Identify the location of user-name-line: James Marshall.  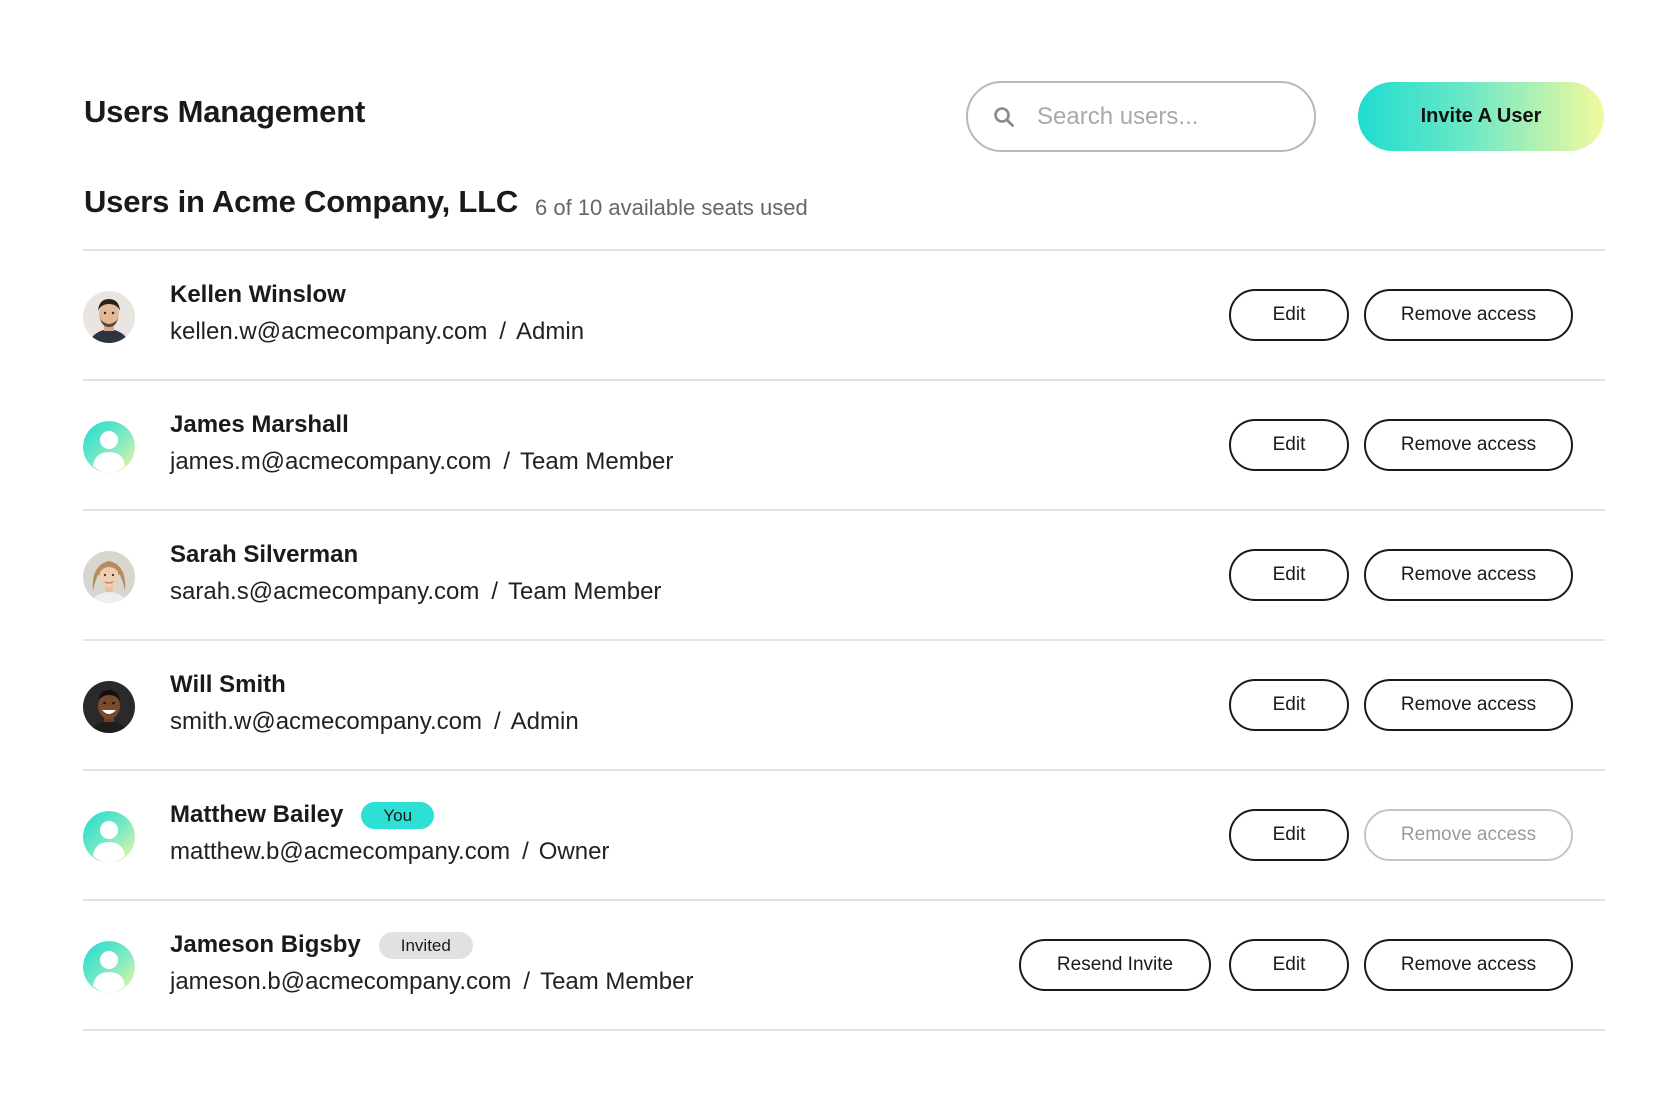
(259, 425).